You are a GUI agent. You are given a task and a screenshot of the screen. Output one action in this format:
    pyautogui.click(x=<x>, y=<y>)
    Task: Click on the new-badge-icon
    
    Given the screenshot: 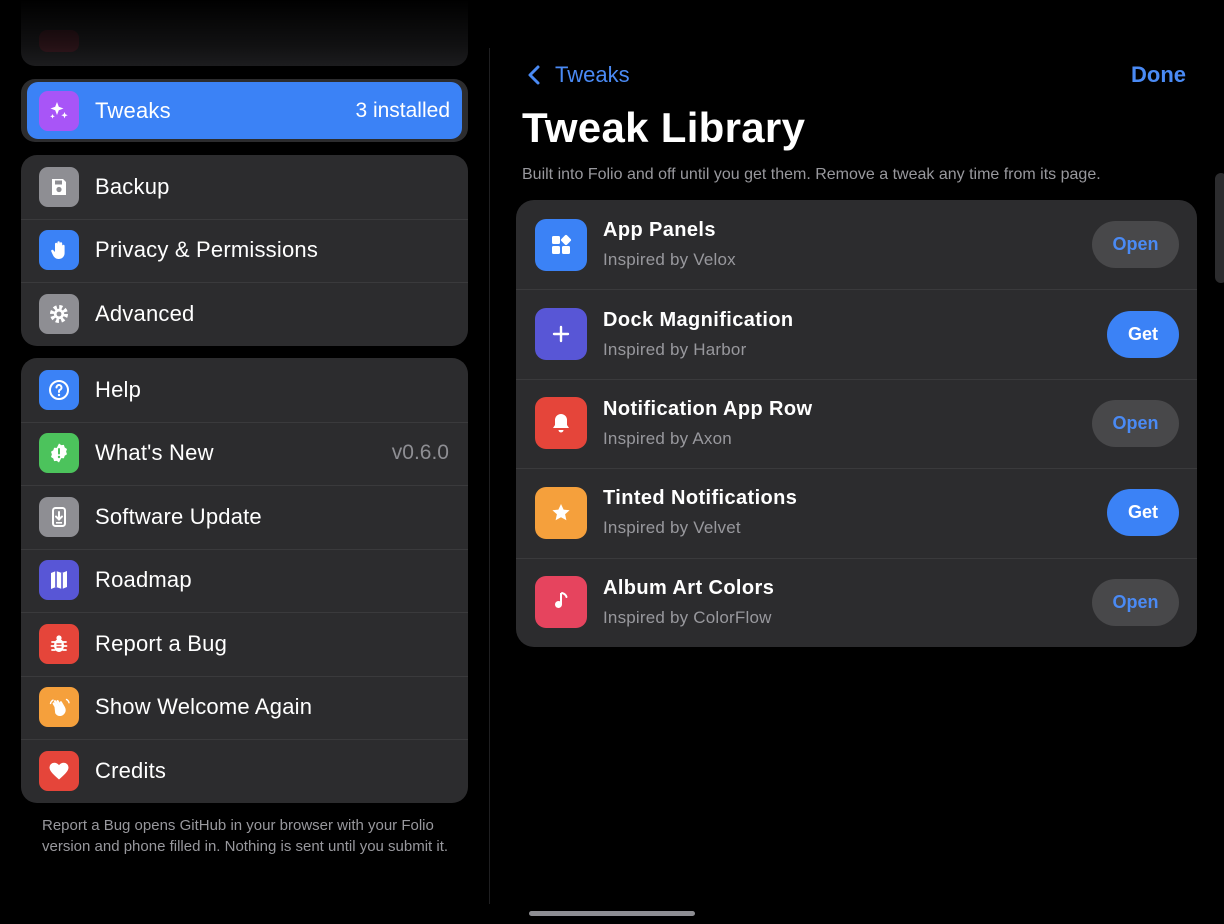 What is the action you would take?
    pyautogui.click(x=59, y=453)
    